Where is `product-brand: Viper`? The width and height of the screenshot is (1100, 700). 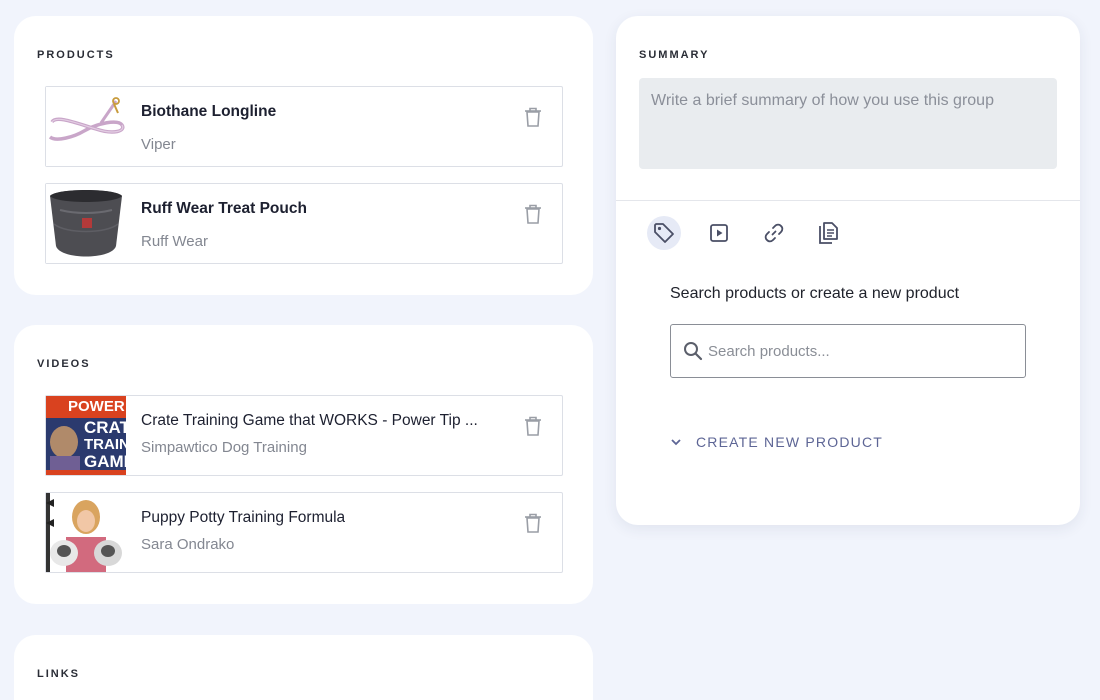
product-brand: Viper is located at coordinates (158, 144).